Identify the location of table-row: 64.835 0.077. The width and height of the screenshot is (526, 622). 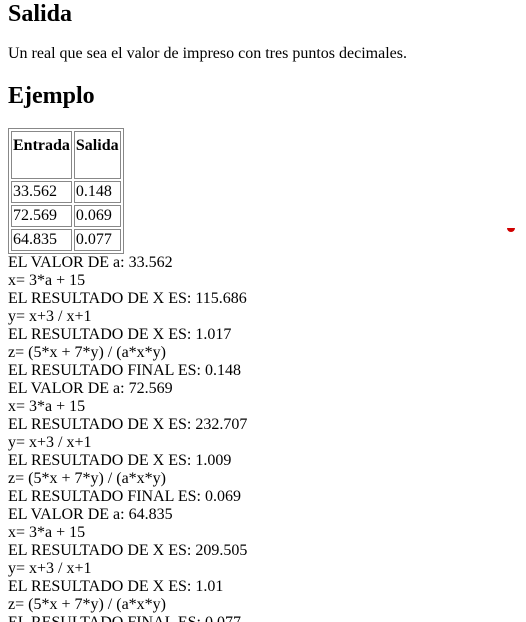
(66, 240).